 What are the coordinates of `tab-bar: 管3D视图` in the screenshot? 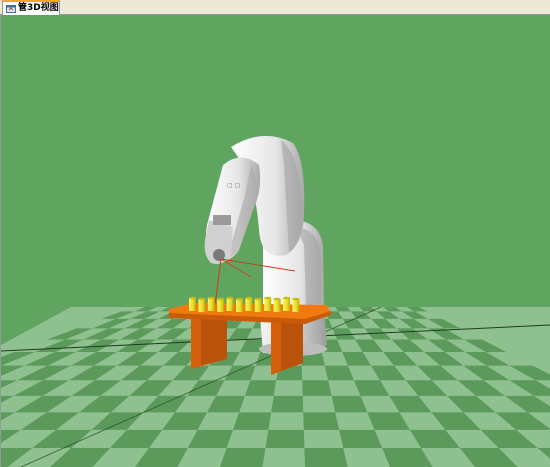 It's located at (275, 7).